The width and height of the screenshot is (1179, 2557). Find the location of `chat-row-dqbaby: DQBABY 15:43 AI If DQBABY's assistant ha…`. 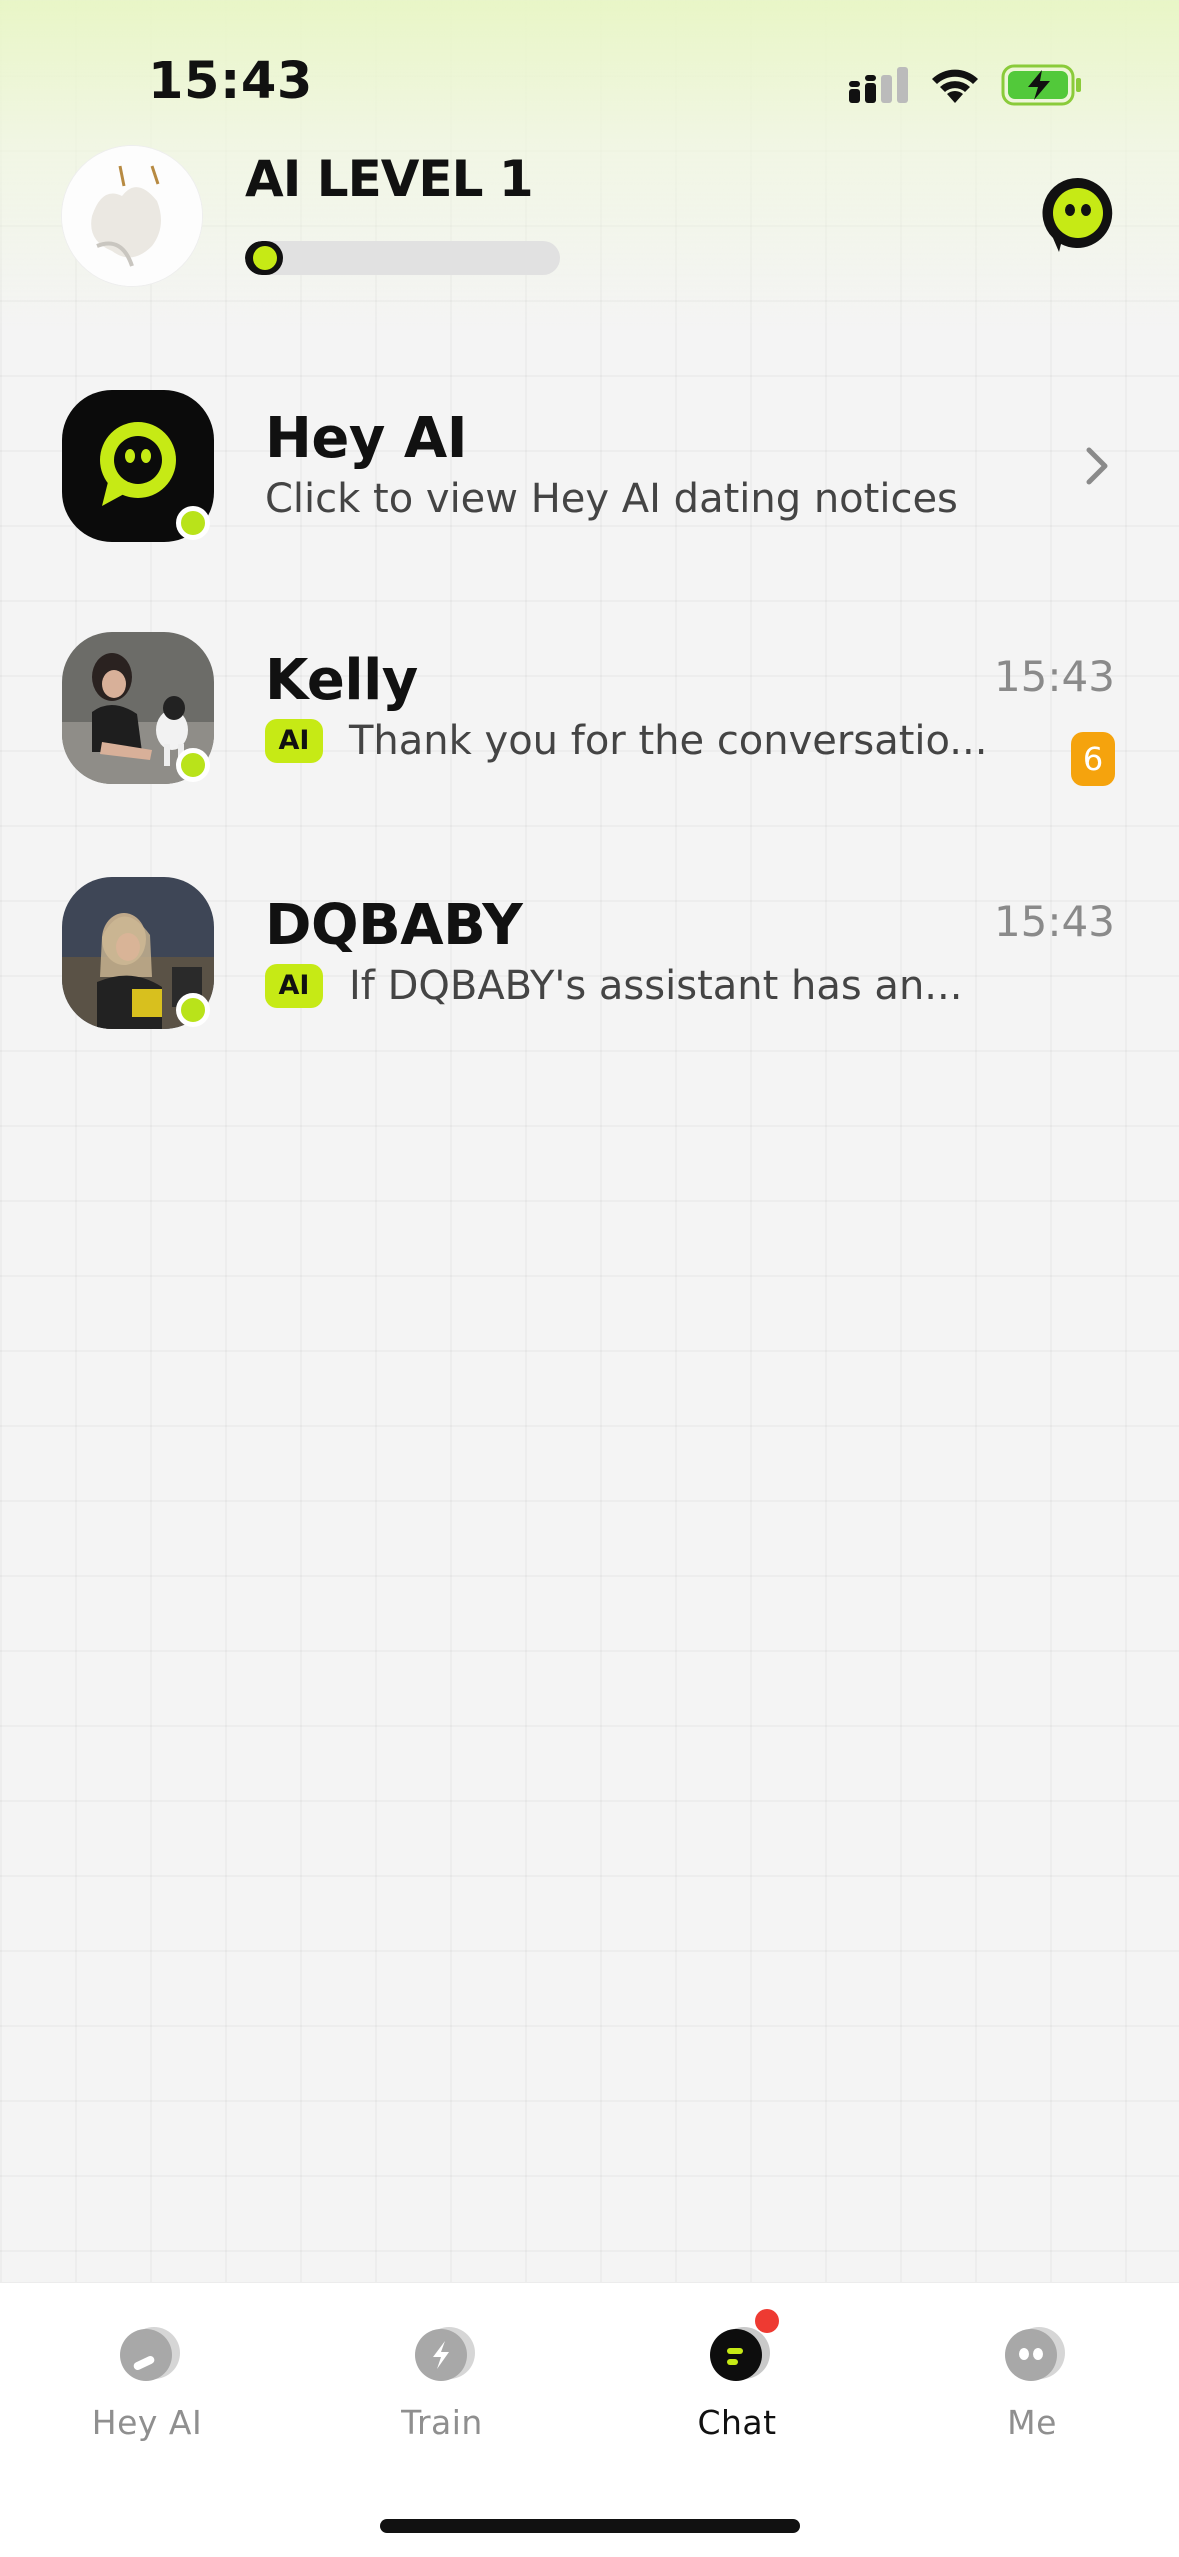

chat-row-dqbaby: DQBABY 15:43 AI If DQBABY's assistant ha… is located at coordinates (589, 997).